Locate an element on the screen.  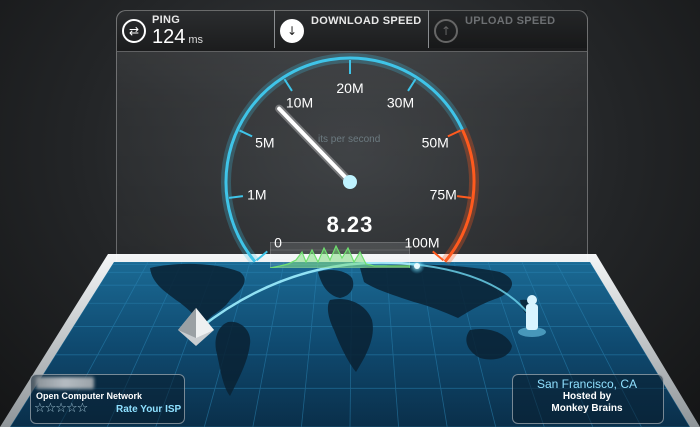
isp-rating-stars: ☆☆☆☆☆ is located at coordinates (61, 408).